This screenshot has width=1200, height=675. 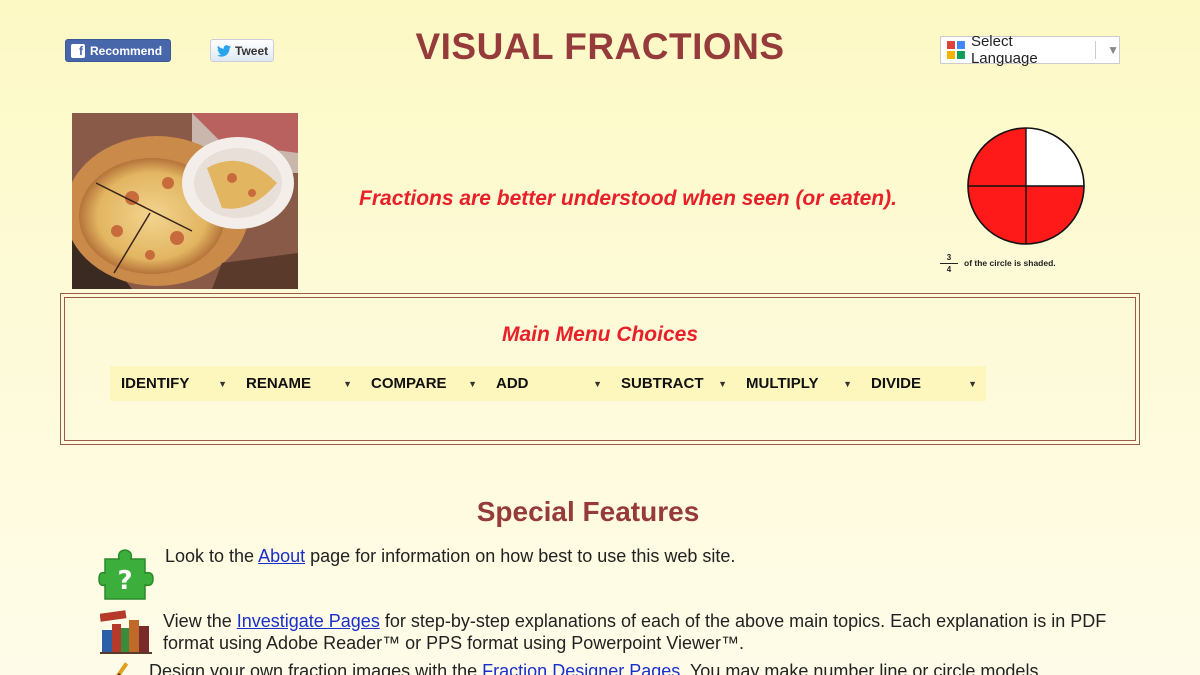 I want to click on menu-add: ADD ▼, so click(x=547, y=383).